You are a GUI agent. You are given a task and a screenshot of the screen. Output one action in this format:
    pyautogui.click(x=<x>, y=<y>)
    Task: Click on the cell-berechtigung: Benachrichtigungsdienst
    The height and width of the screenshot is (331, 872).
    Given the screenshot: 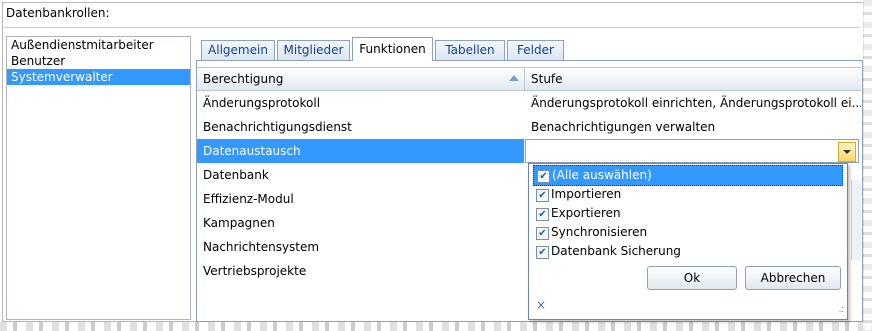 What is the action you would take?
    pyautogui.click(x=277, y=127)
    